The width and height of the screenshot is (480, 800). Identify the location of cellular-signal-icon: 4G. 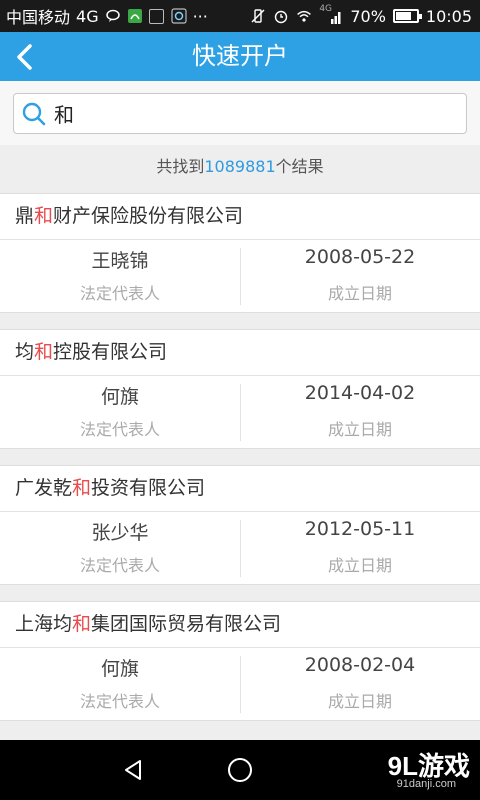
(331, 14).